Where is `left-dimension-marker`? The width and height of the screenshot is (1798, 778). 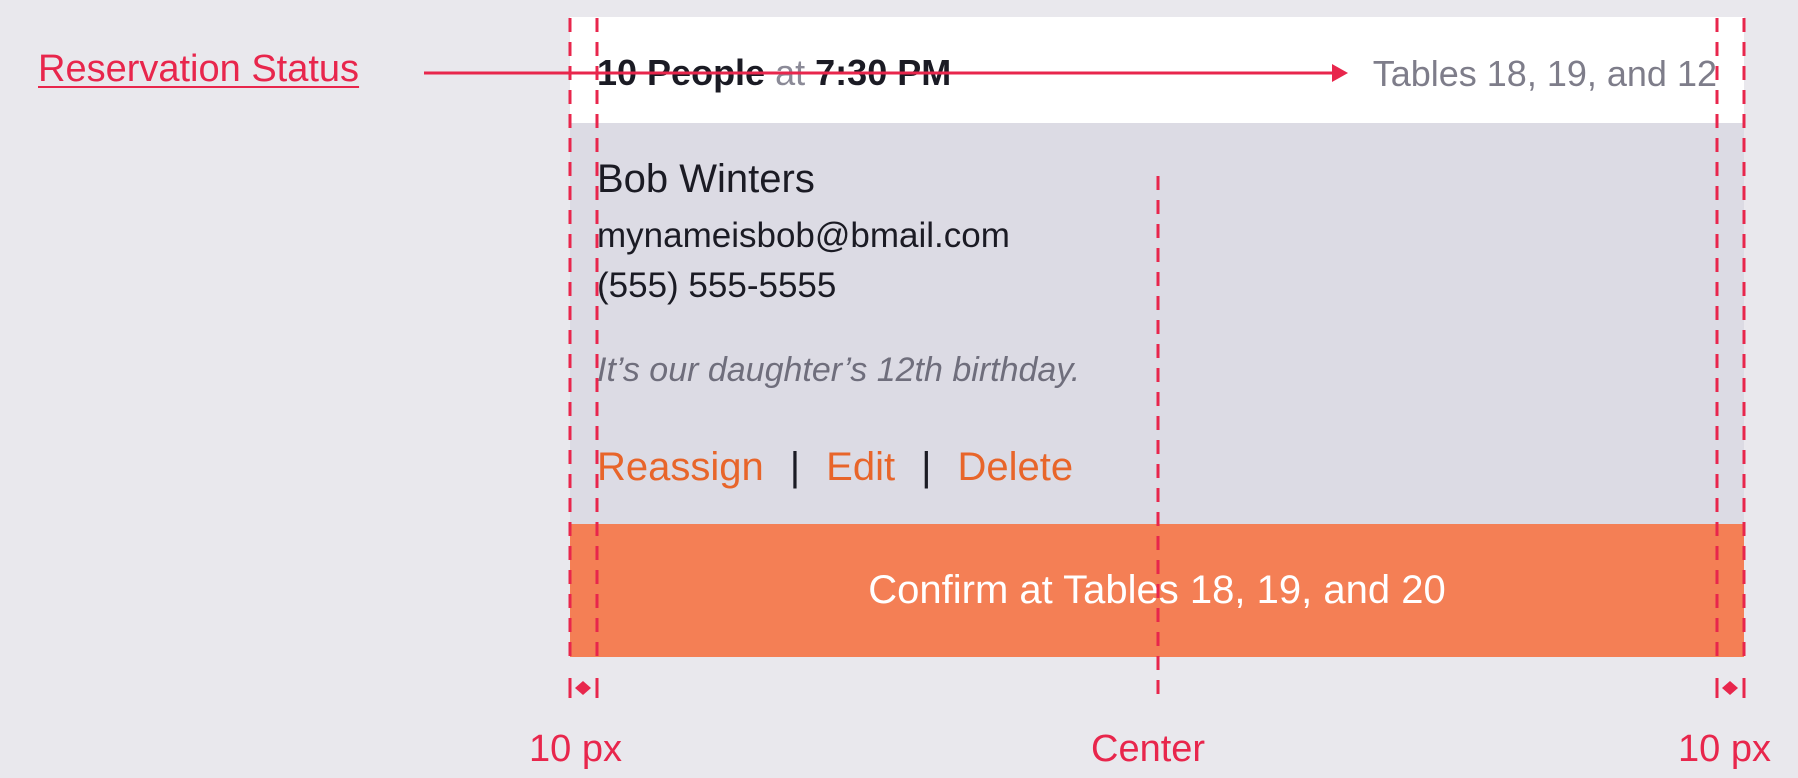
left-dimension-marker is located at coordinates (583, 688).